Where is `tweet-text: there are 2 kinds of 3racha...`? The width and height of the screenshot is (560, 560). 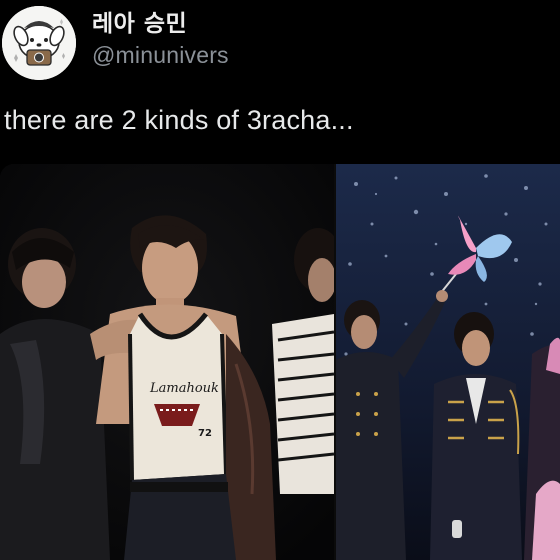
tweet-text: there are 2 kinds of 3racha... is located at coordinates (179, 120).